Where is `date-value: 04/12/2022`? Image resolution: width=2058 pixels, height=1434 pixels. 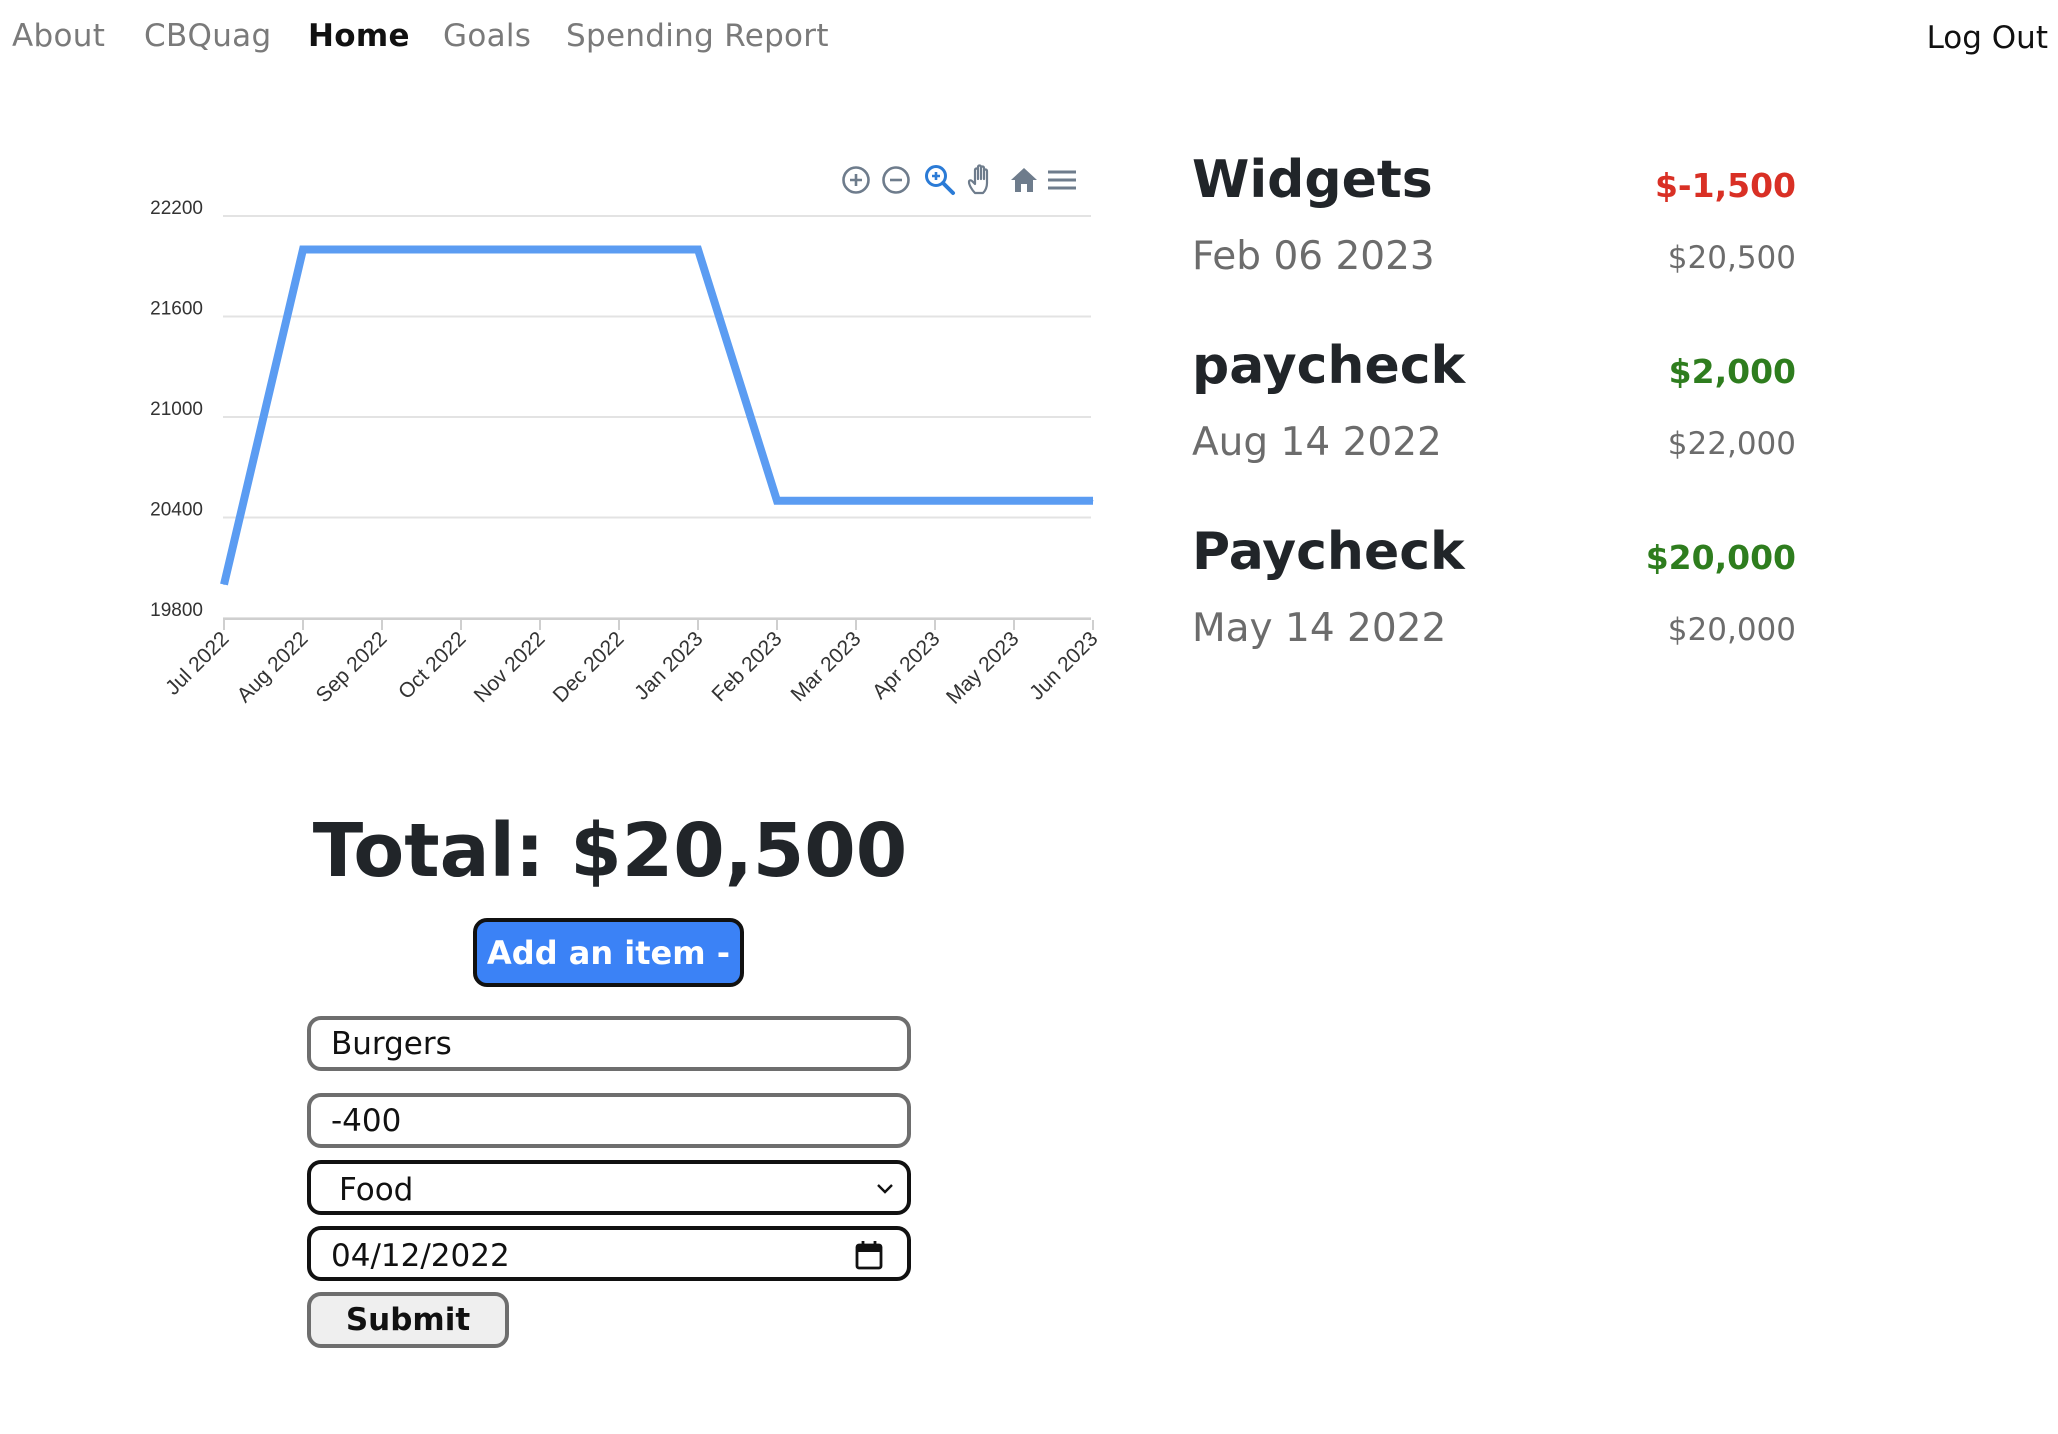 date-value: 04/12/2022 is located at coordinates (420, 1256).